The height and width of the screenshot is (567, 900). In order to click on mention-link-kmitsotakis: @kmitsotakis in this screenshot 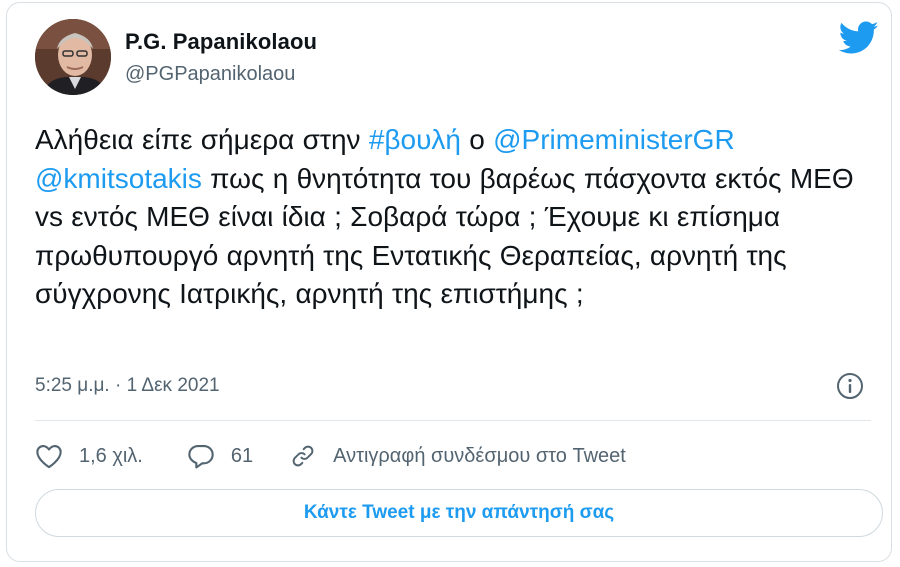, I will do `click(118, 178)`.